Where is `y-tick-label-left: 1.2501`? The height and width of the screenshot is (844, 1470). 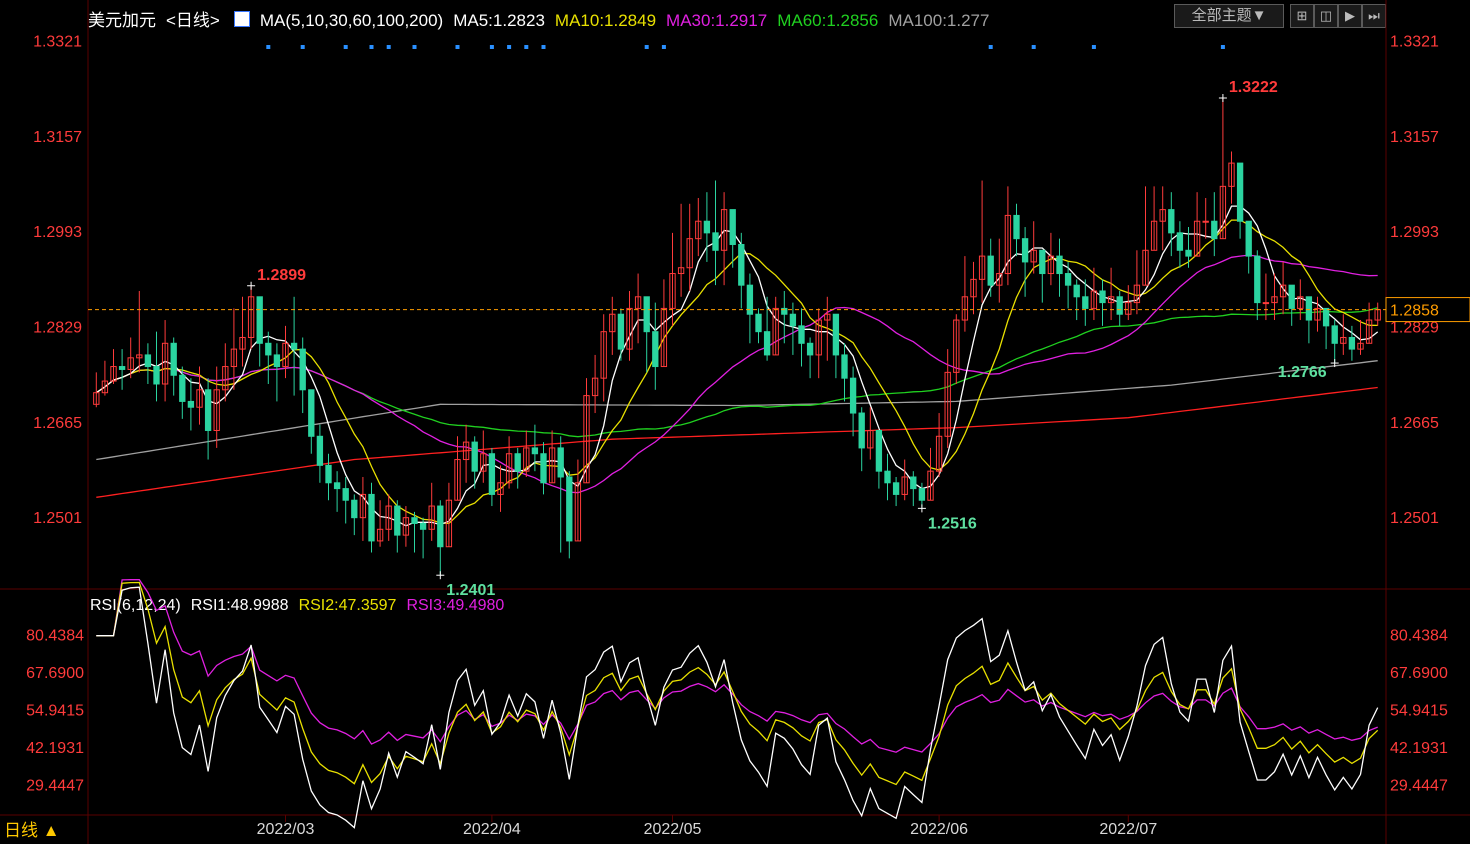 y-tick-label-left: 1.2501 is located at coordinates (57, 518).